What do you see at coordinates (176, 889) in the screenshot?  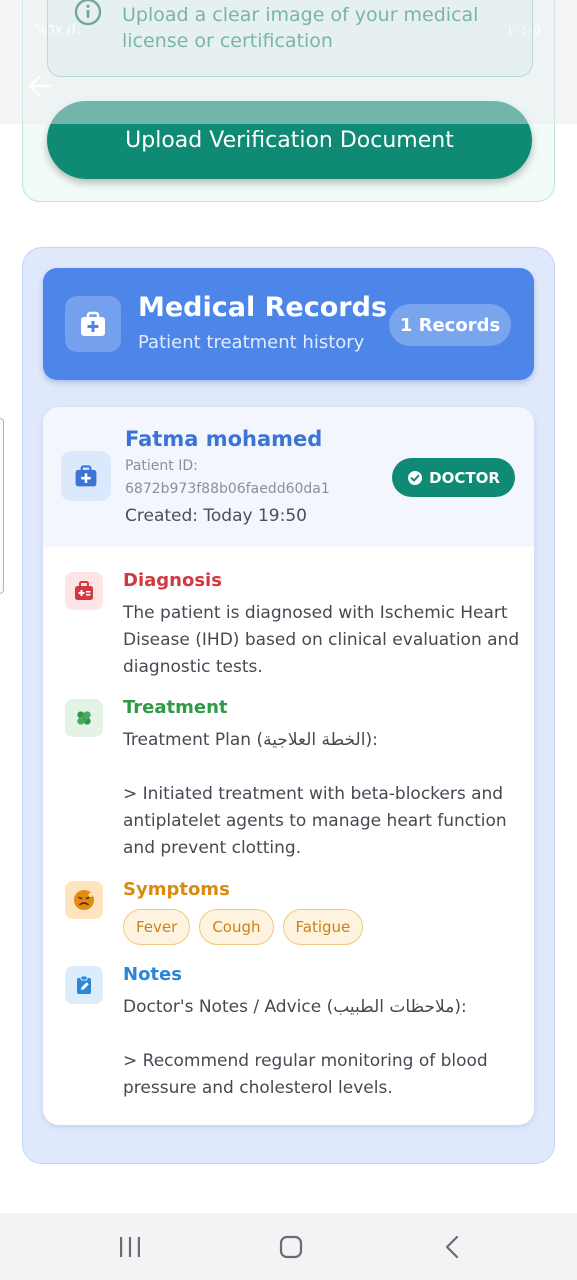 I see `symptoms-title: Symptoms` at bounding box center [176, 889].